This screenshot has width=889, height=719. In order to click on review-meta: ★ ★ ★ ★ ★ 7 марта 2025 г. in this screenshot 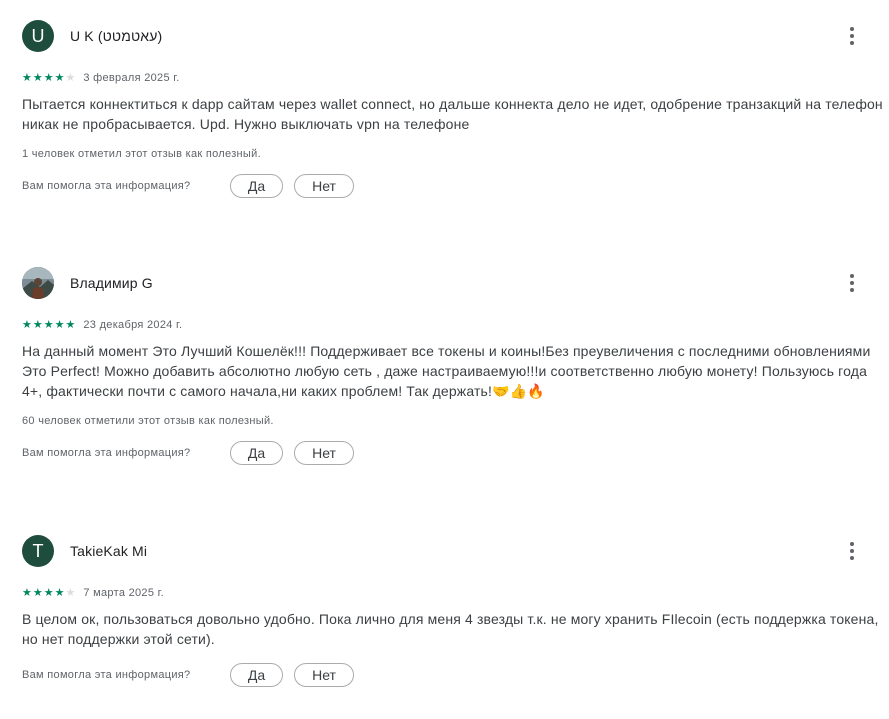, I will do `click(453, 593)`.